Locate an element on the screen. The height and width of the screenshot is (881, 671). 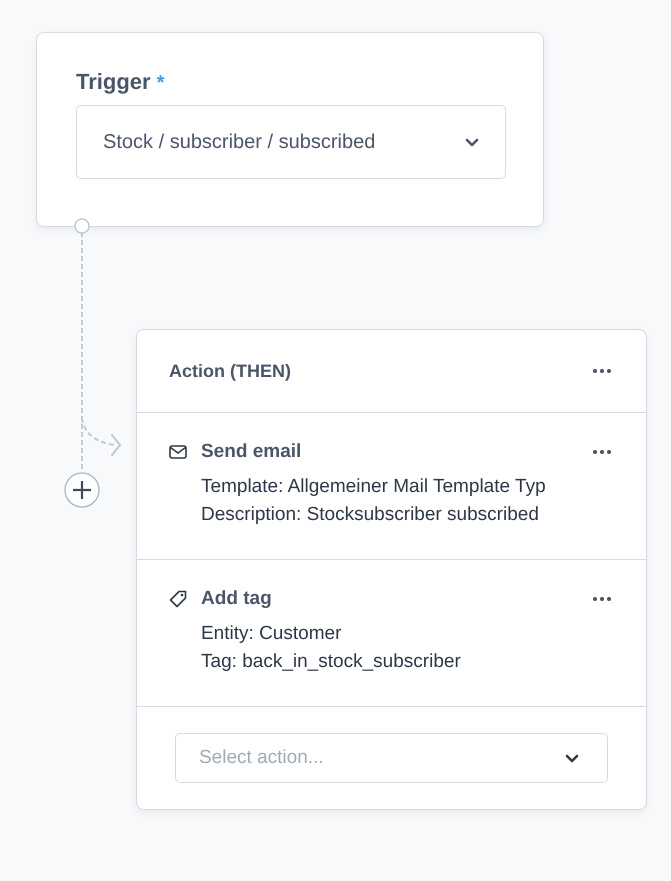
envelope-icon is located at coordinates (178, 452).